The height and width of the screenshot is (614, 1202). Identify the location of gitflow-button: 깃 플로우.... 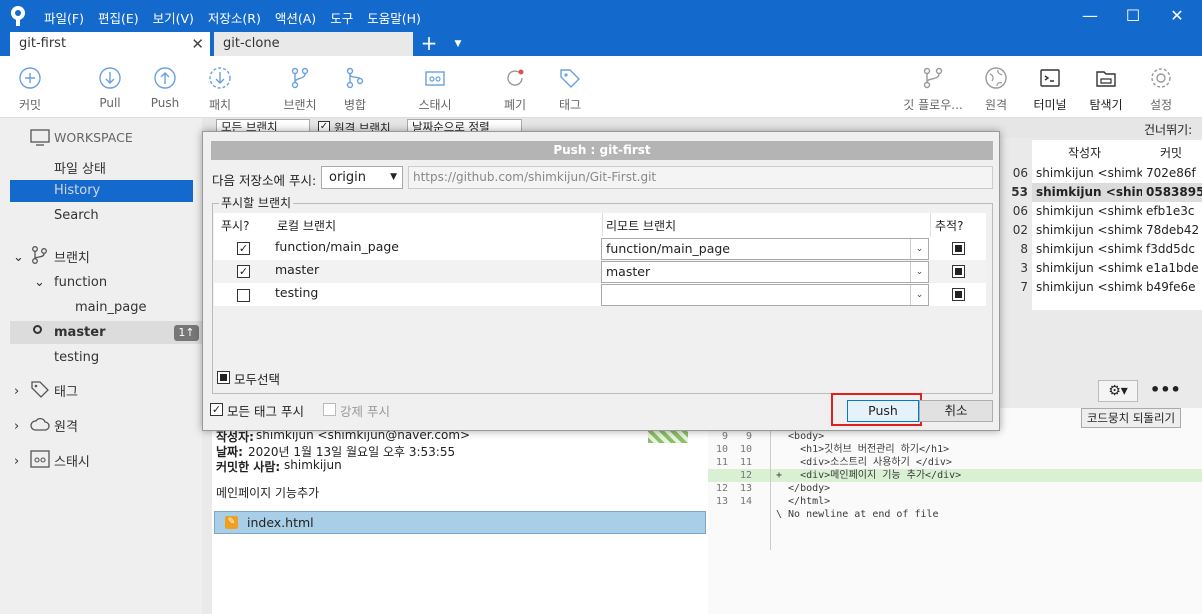
(933, 87).